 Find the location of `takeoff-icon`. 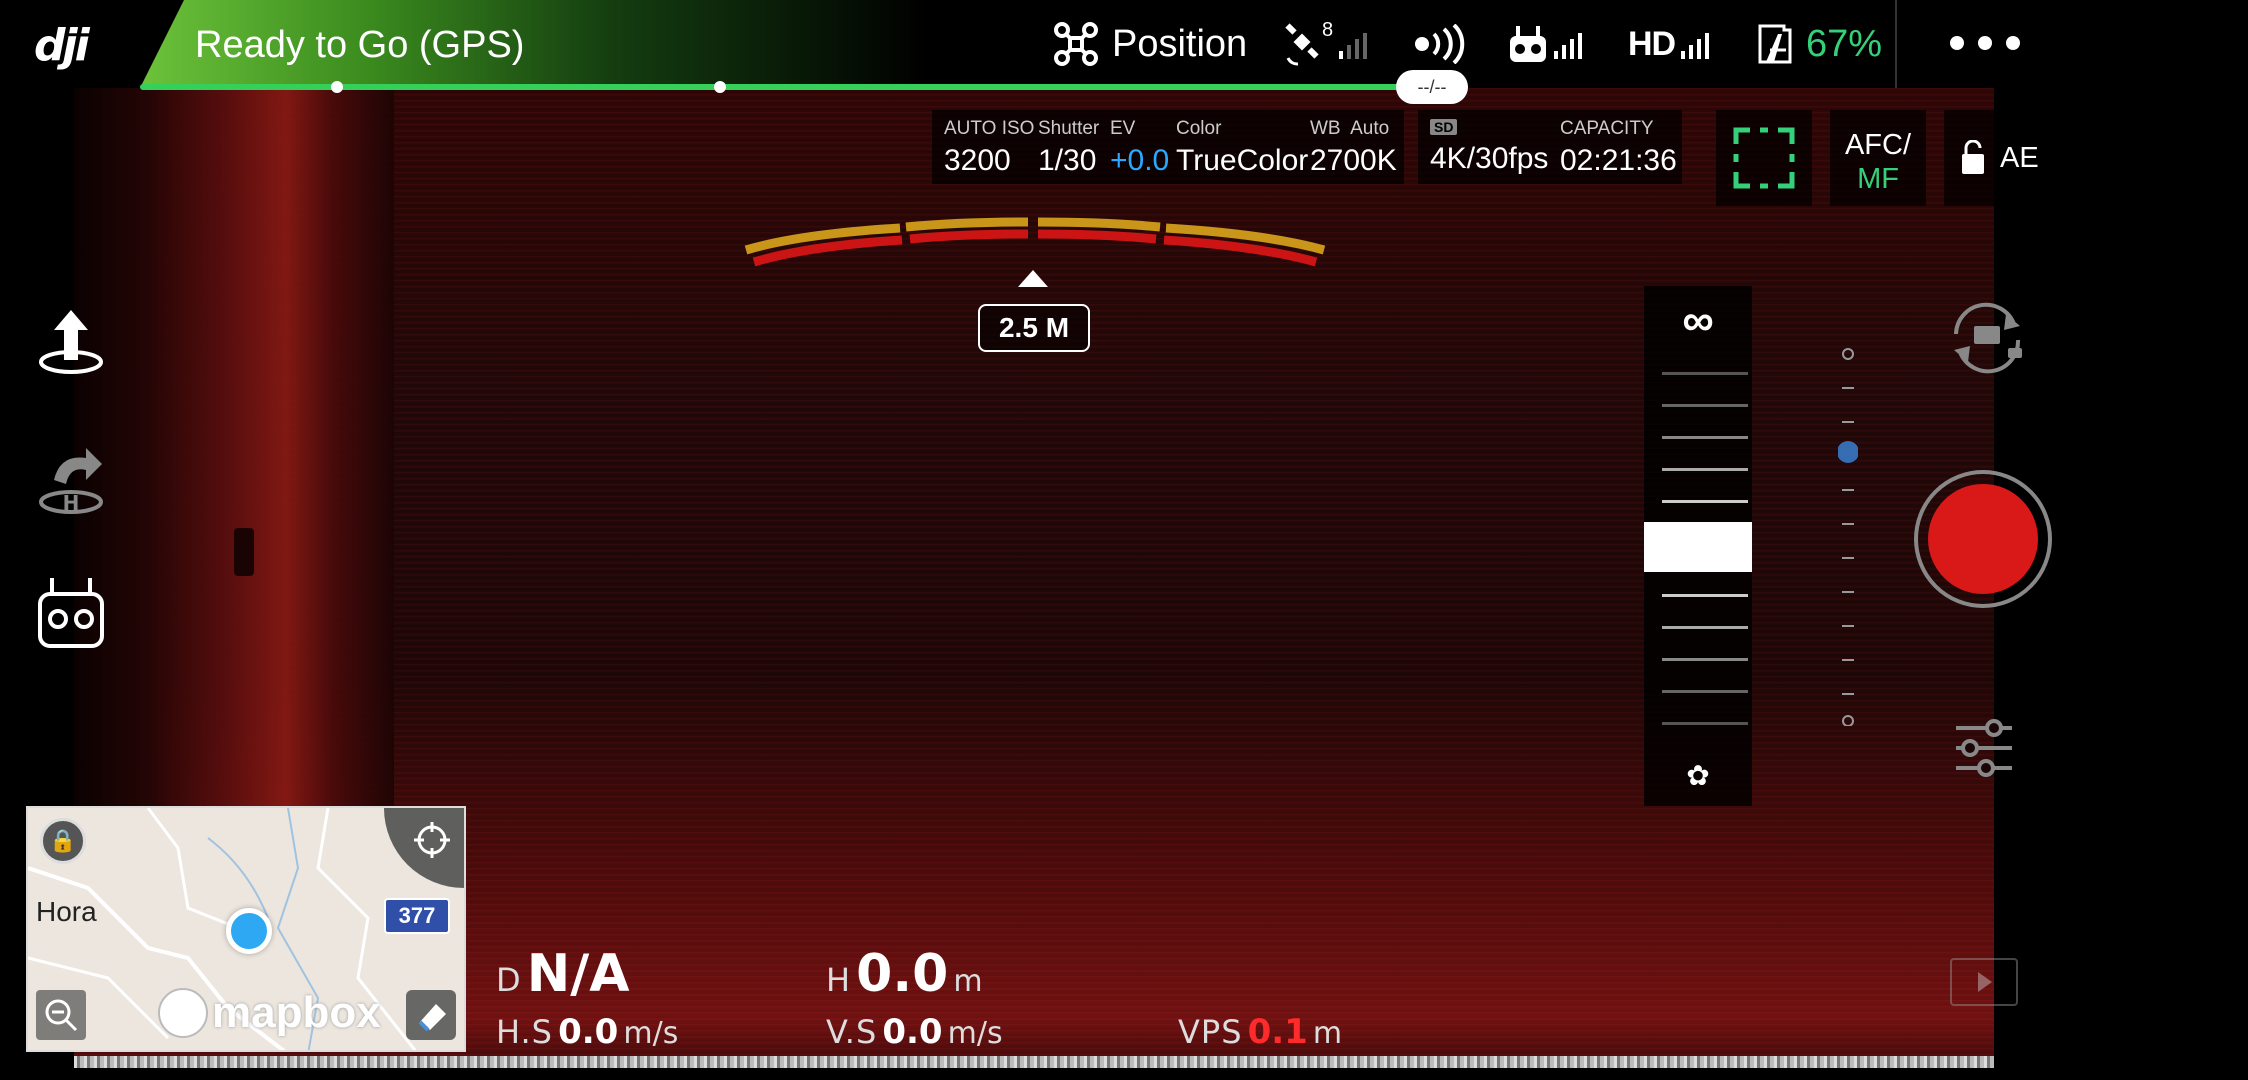

takeoff-icon is located at coordinates (71, 341).